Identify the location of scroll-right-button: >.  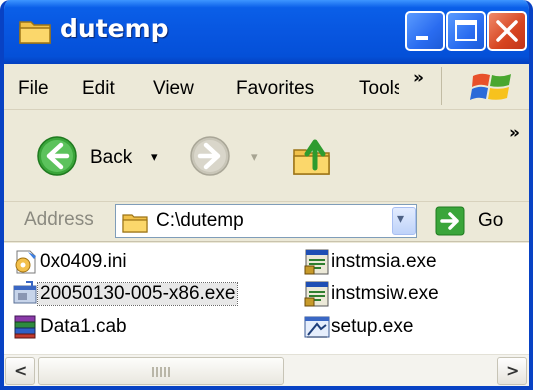
(512, 371).